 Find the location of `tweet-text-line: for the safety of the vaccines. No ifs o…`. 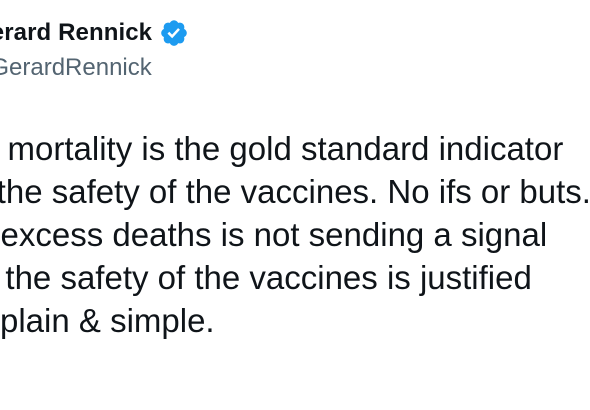

tweet-text-line: for the safety of the vaccines. No ifs o… is located at coordinates (295, 191).